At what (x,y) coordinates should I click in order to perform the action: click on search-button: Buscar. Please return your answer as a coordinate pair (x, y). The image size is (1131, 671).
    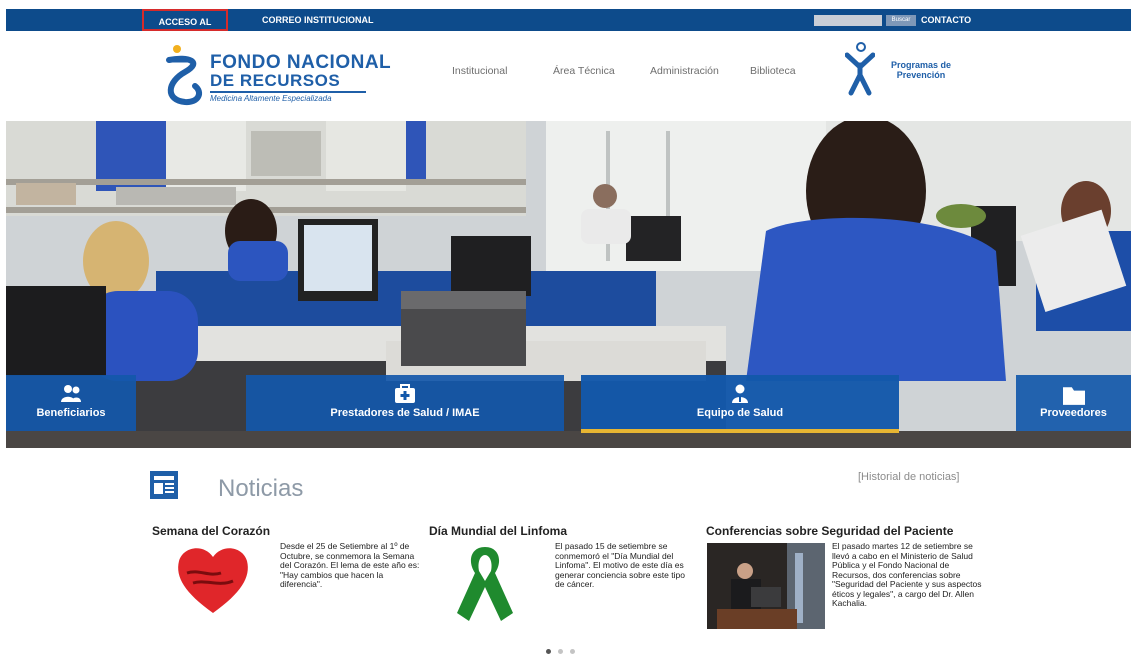
    Looking at the image, I should click on (901, 20).